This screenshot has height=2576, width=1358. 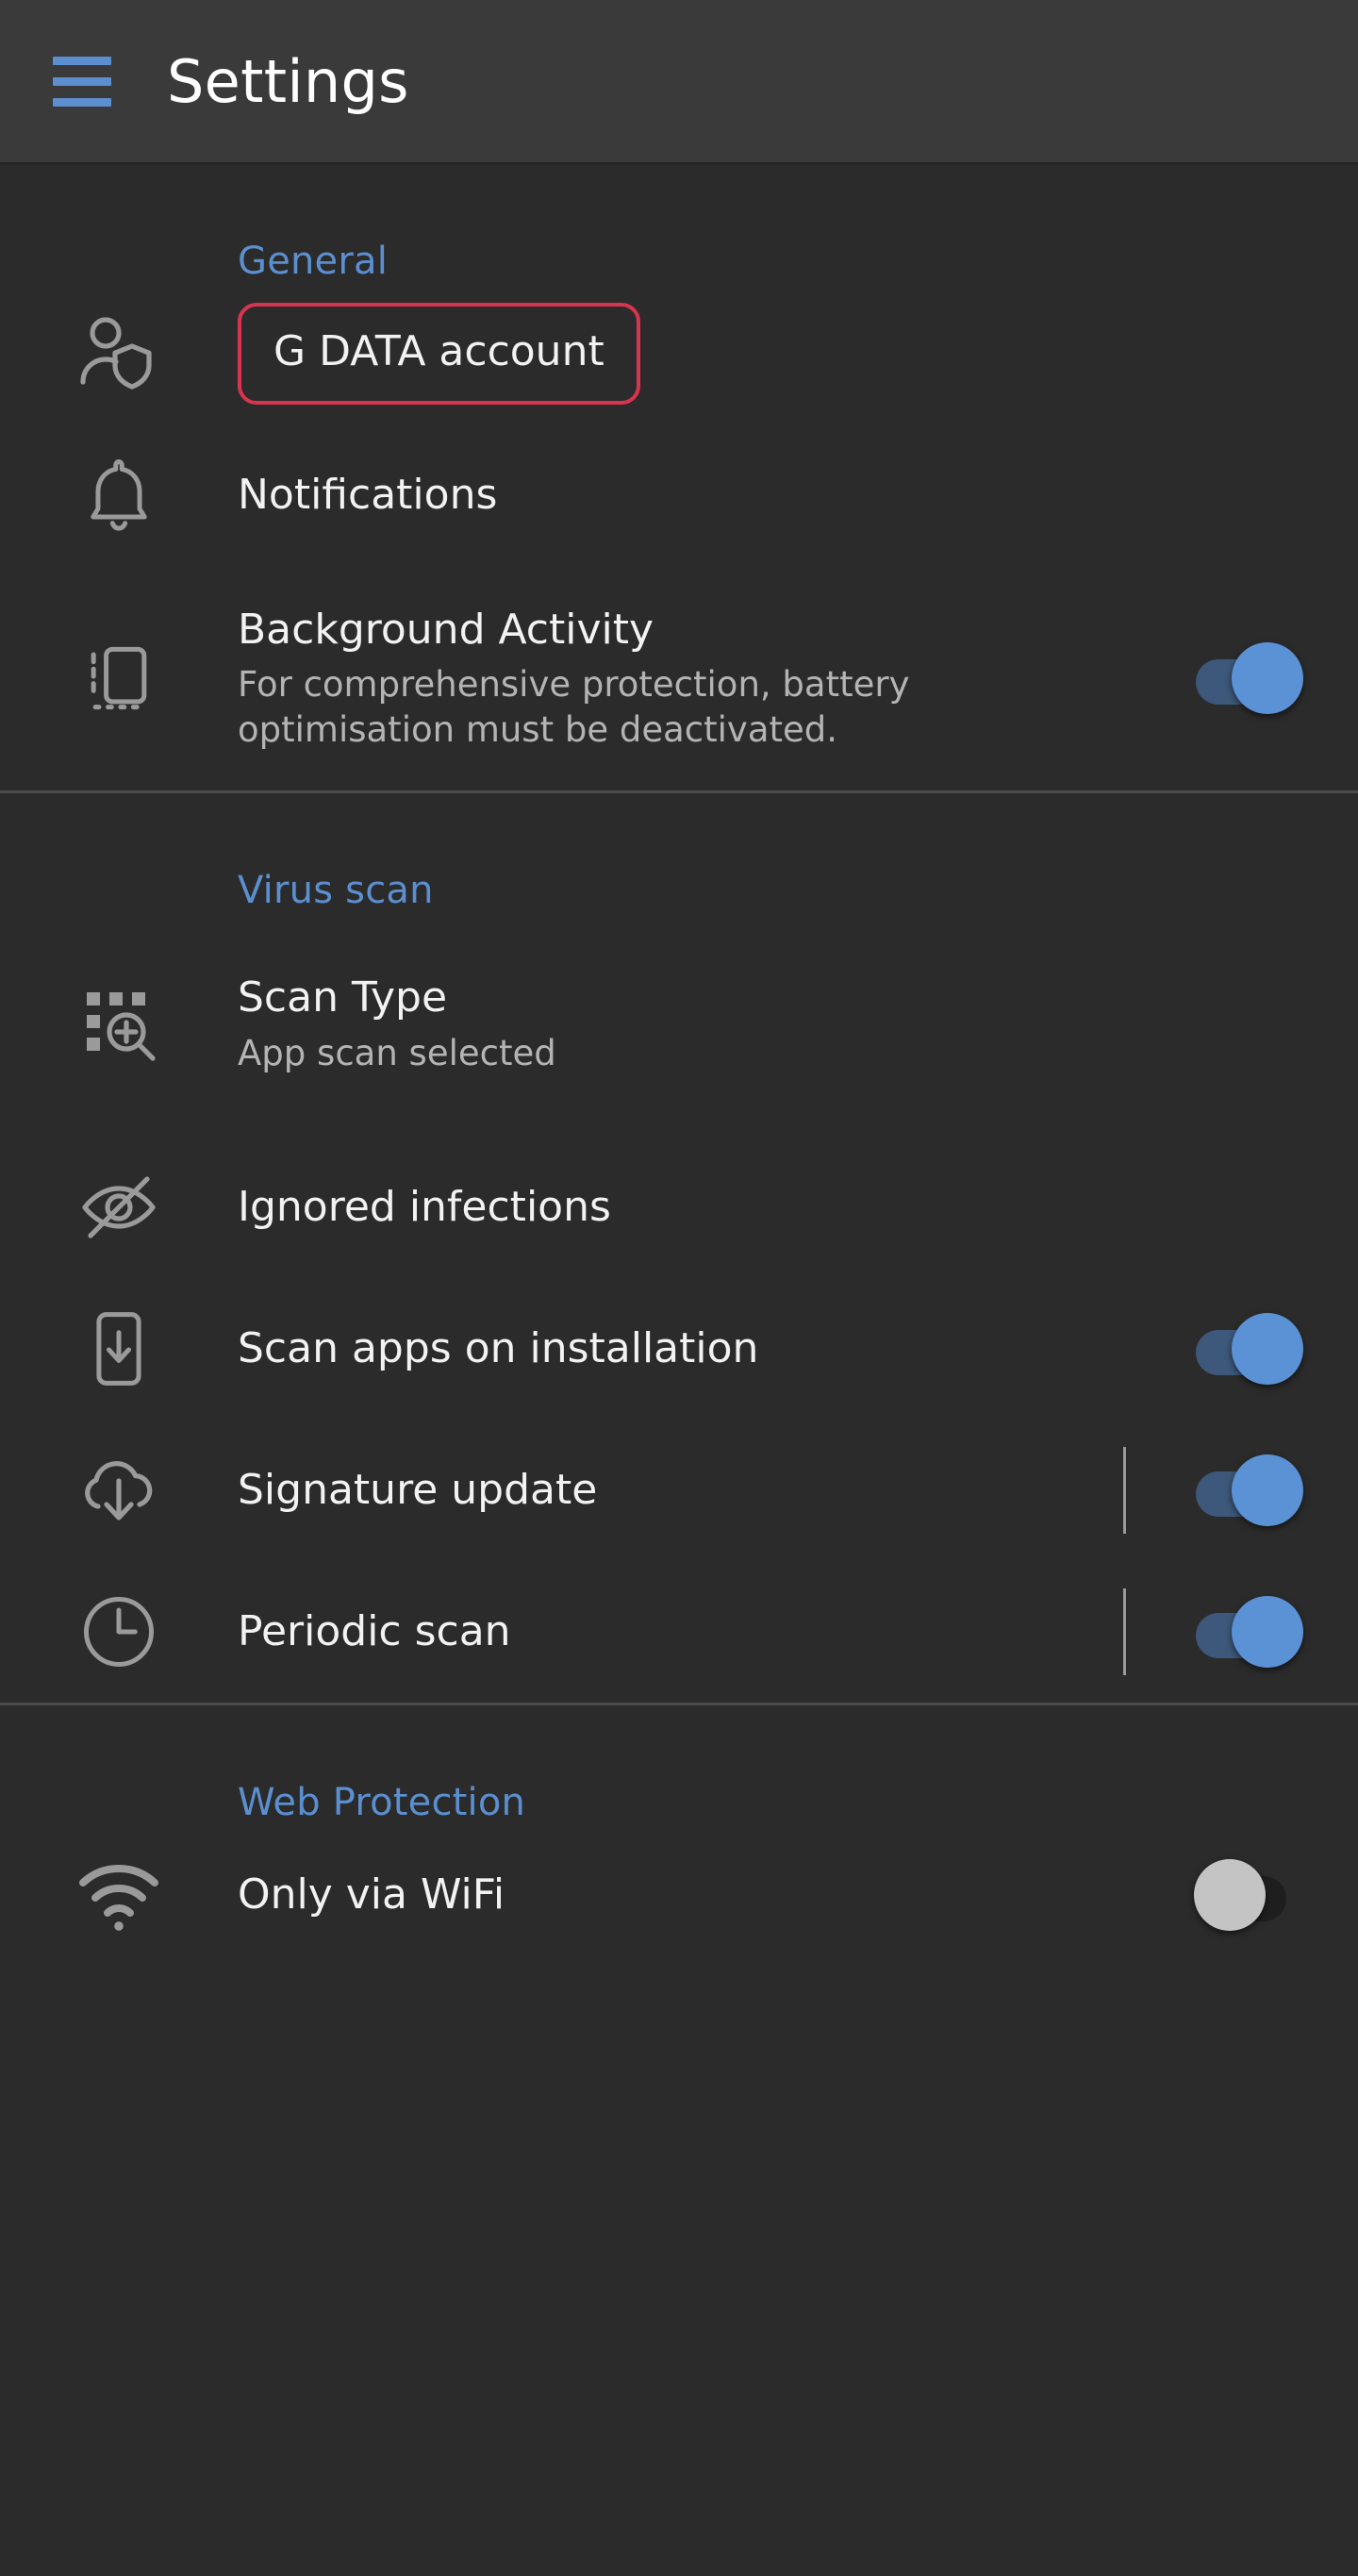 I want to click on section-header: General, so click(x=313, y=261).